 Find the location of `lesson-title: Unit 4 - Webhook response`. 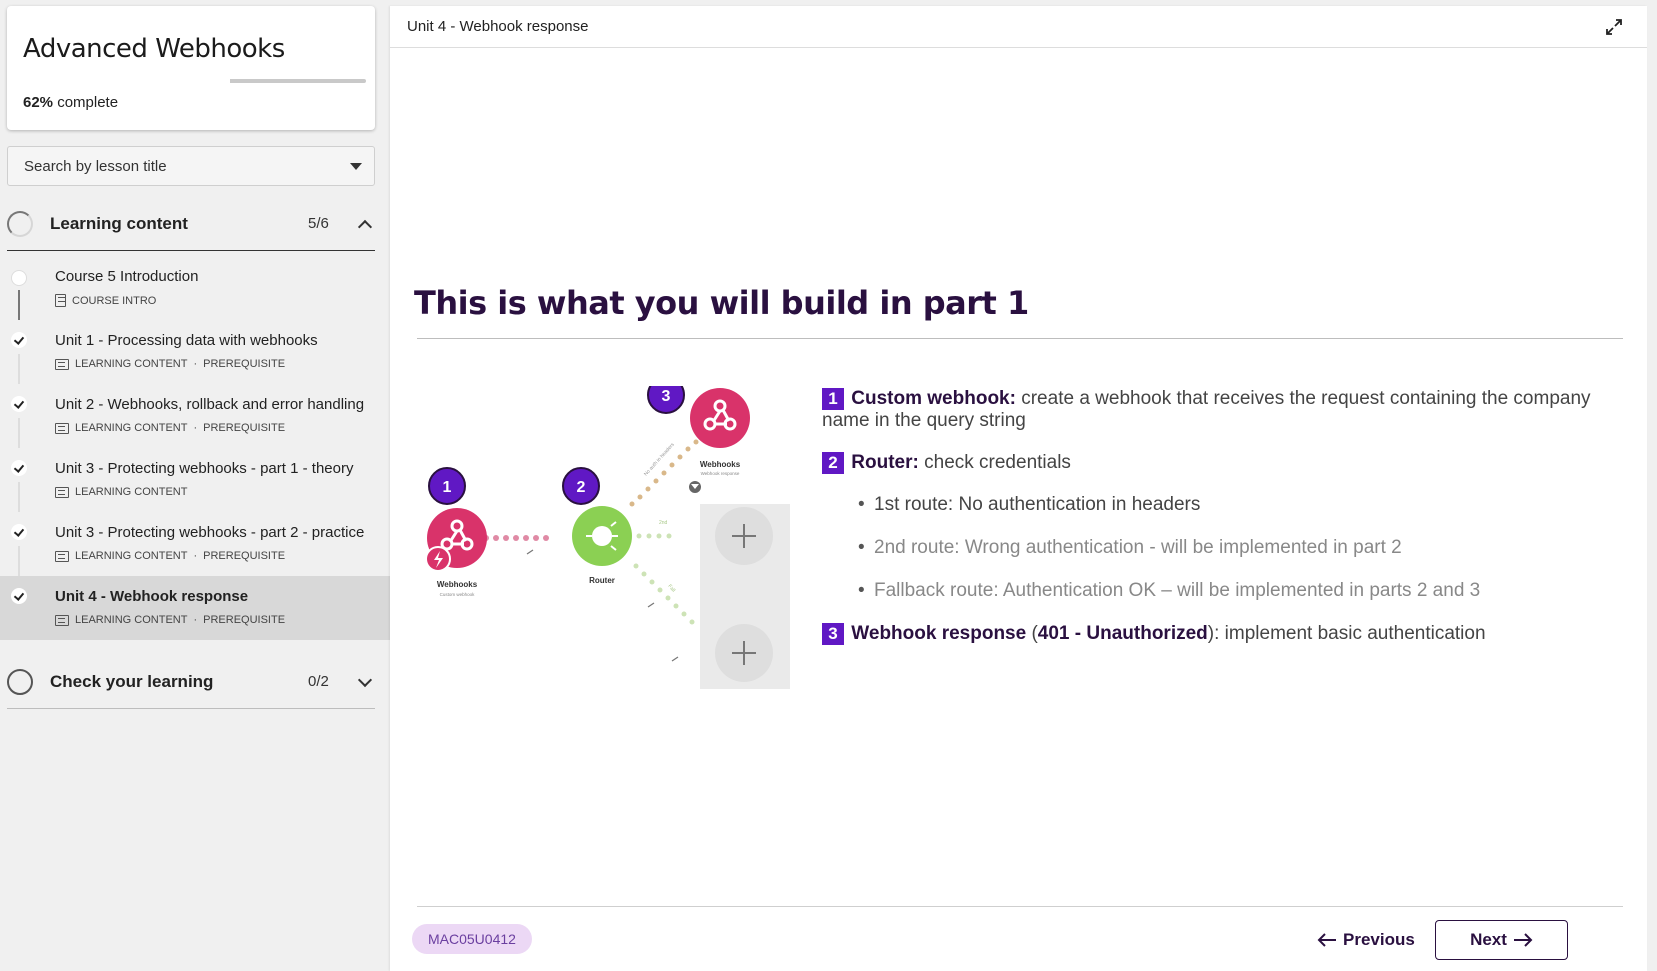

lesson-title: Unit 4 - Webhook response is located at coordinates (152, 596).